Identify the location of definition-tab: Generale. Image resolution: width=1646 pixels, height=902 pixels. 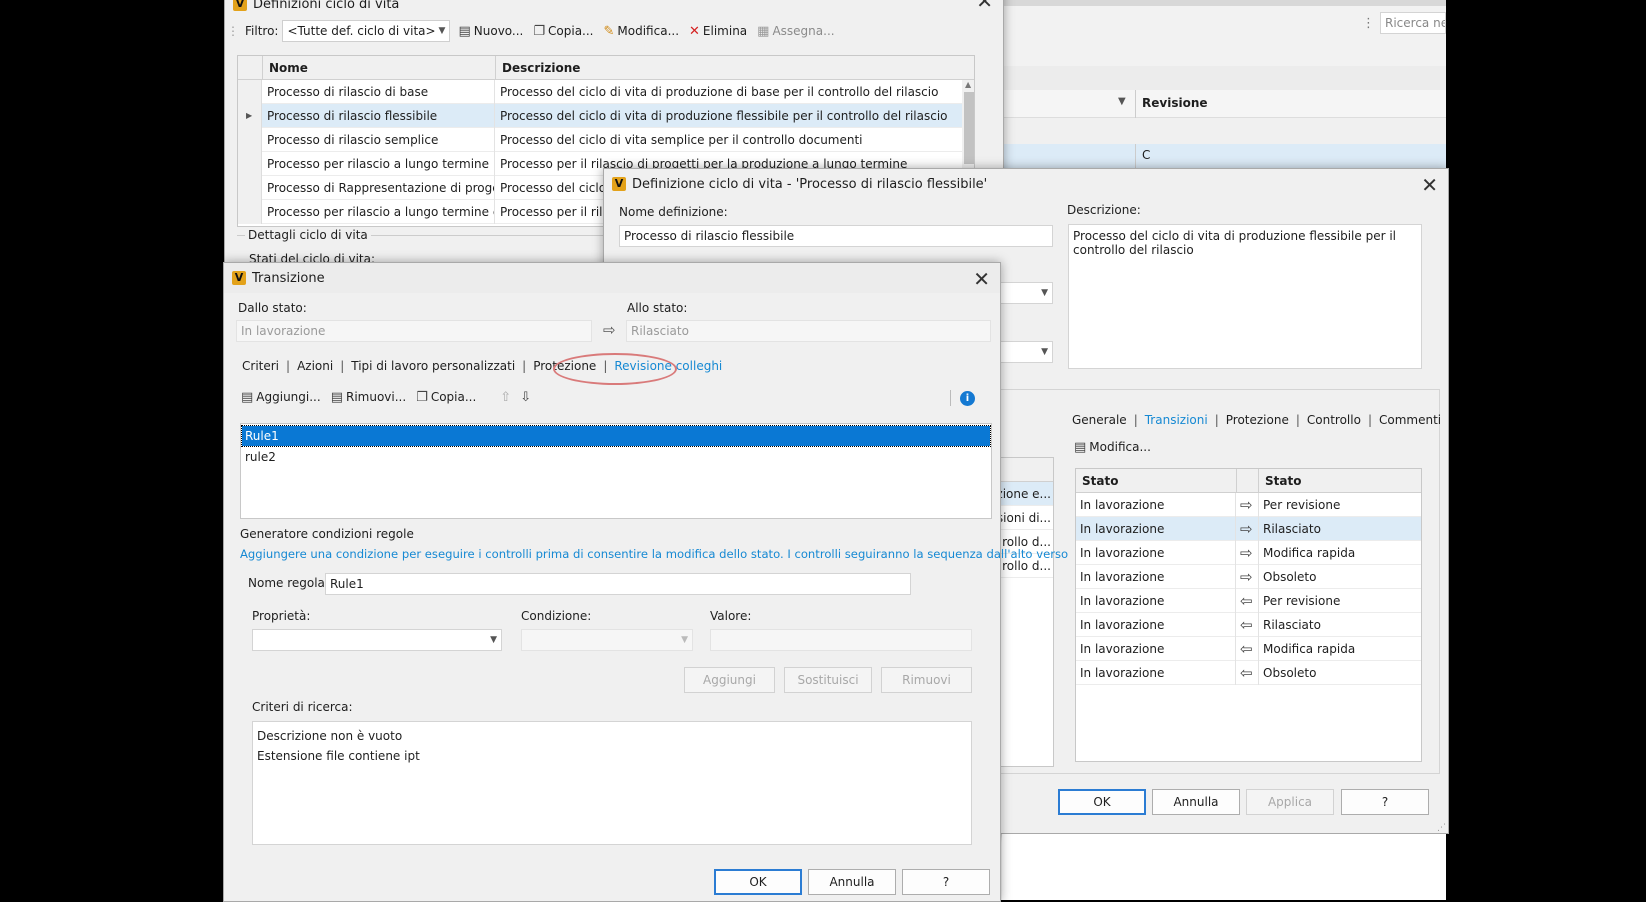
(1099, 420).